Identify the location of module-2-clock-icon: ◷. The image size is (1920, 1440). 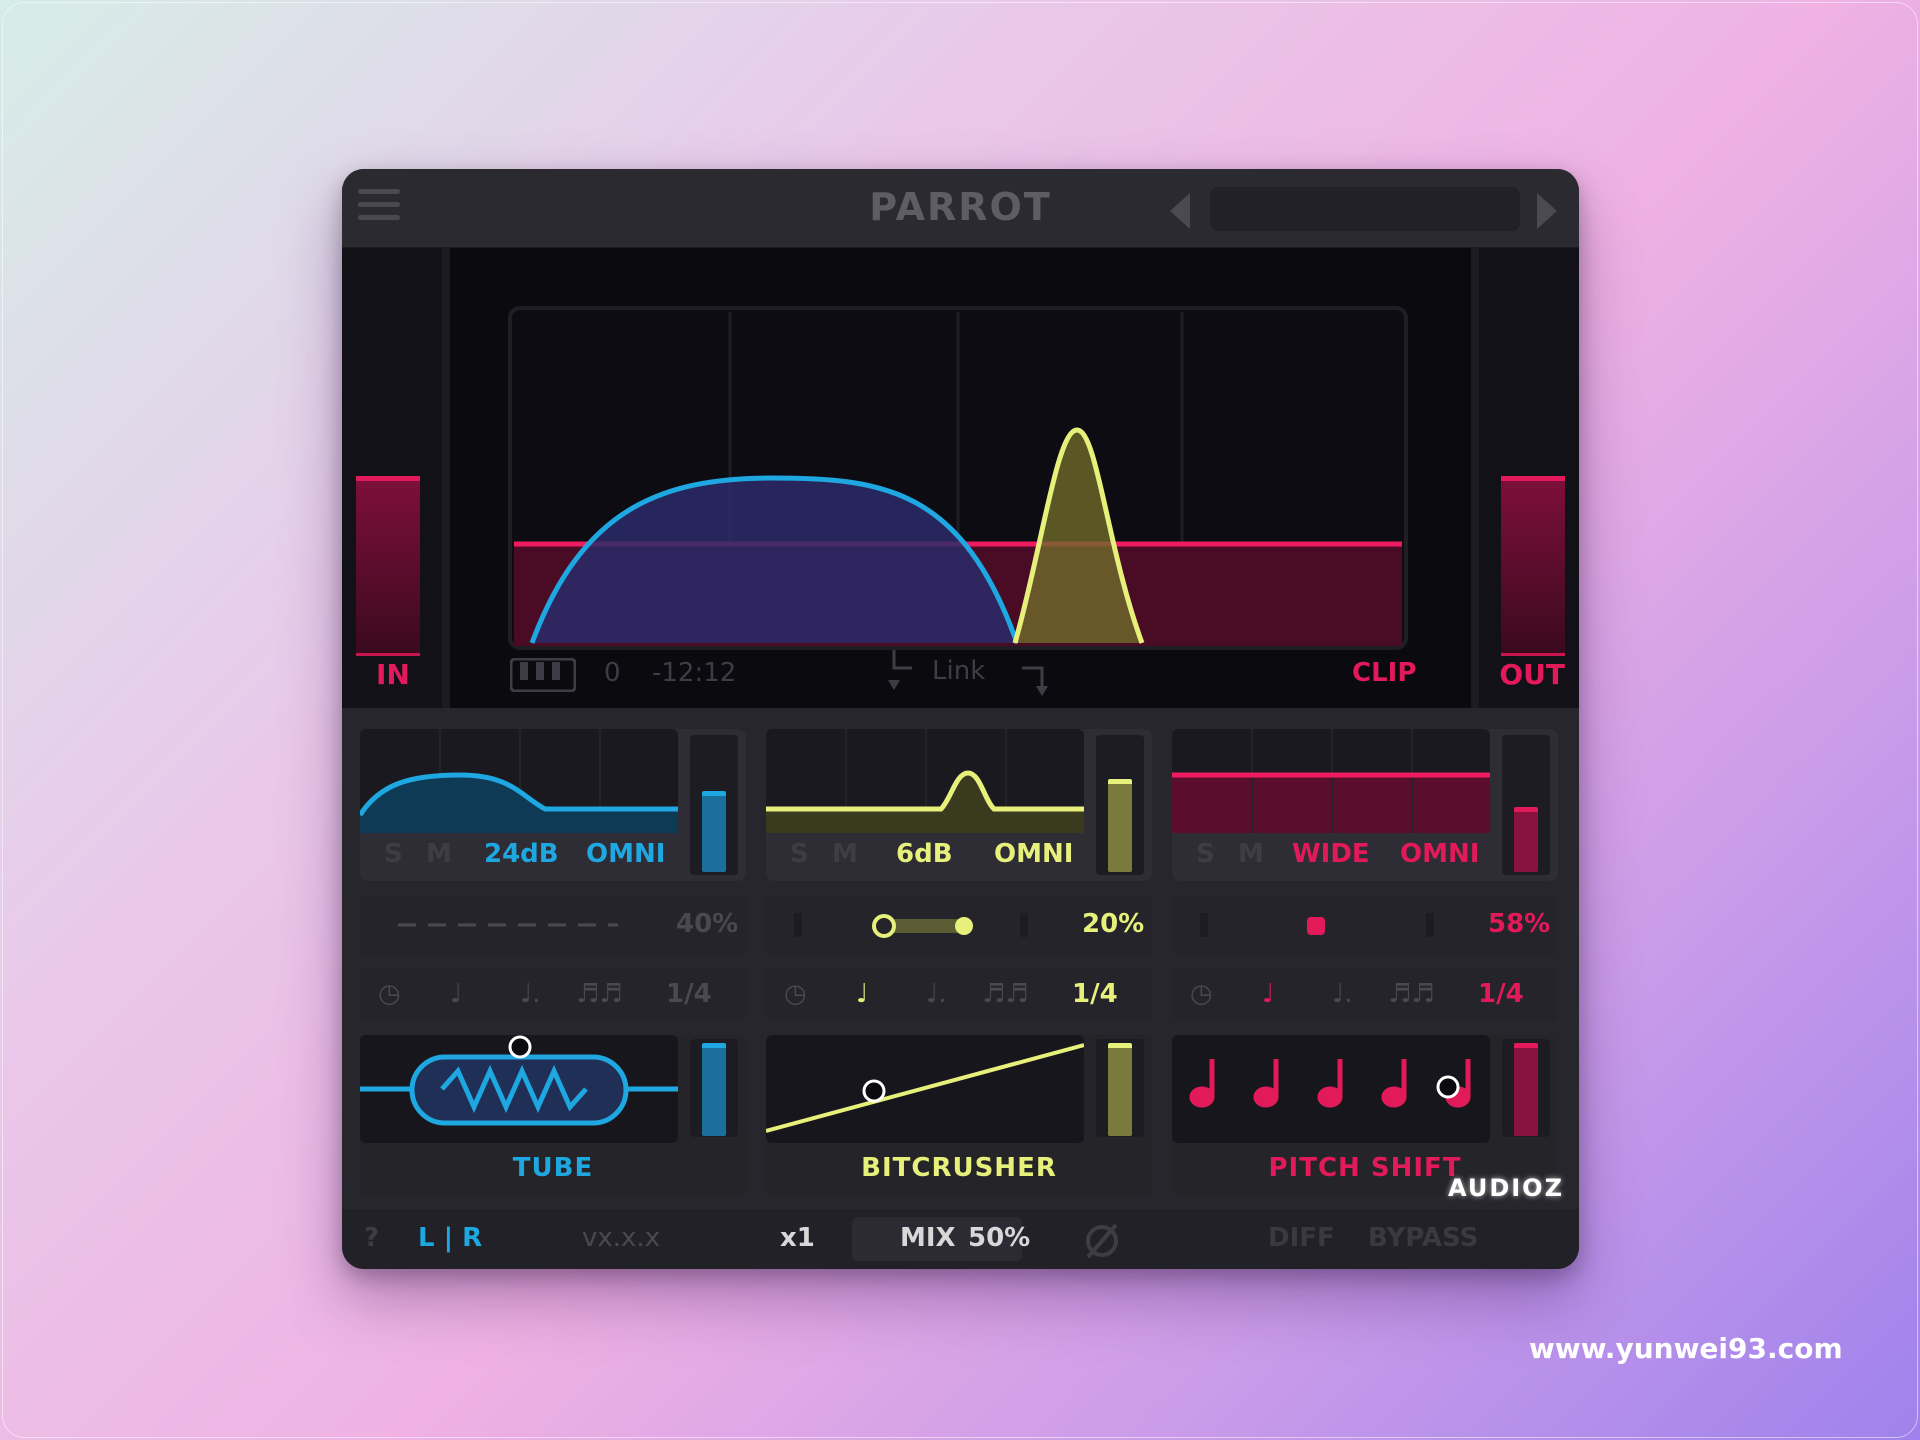
(795, 994).